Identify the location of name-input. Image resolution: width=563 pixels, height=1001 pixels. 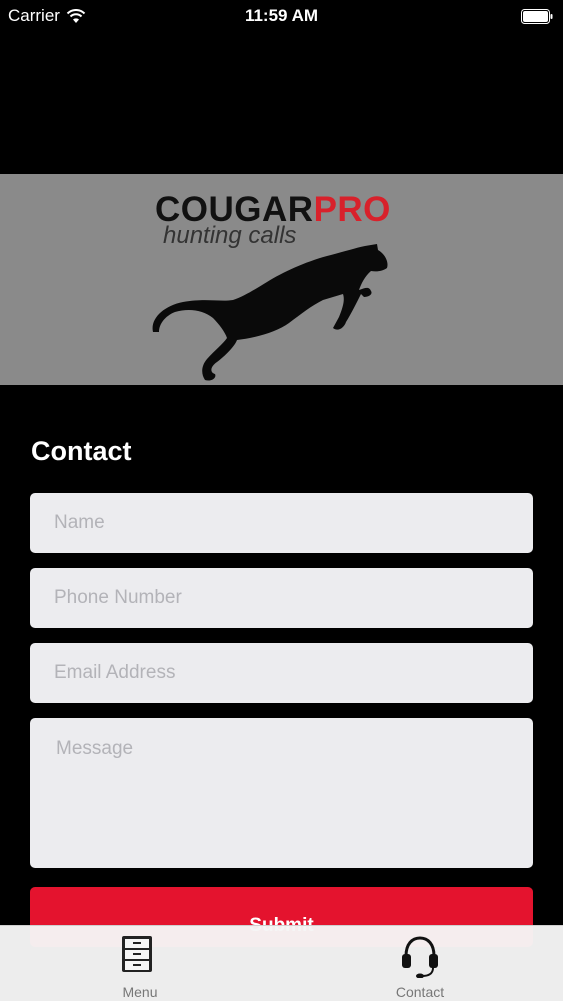
(281, 523).